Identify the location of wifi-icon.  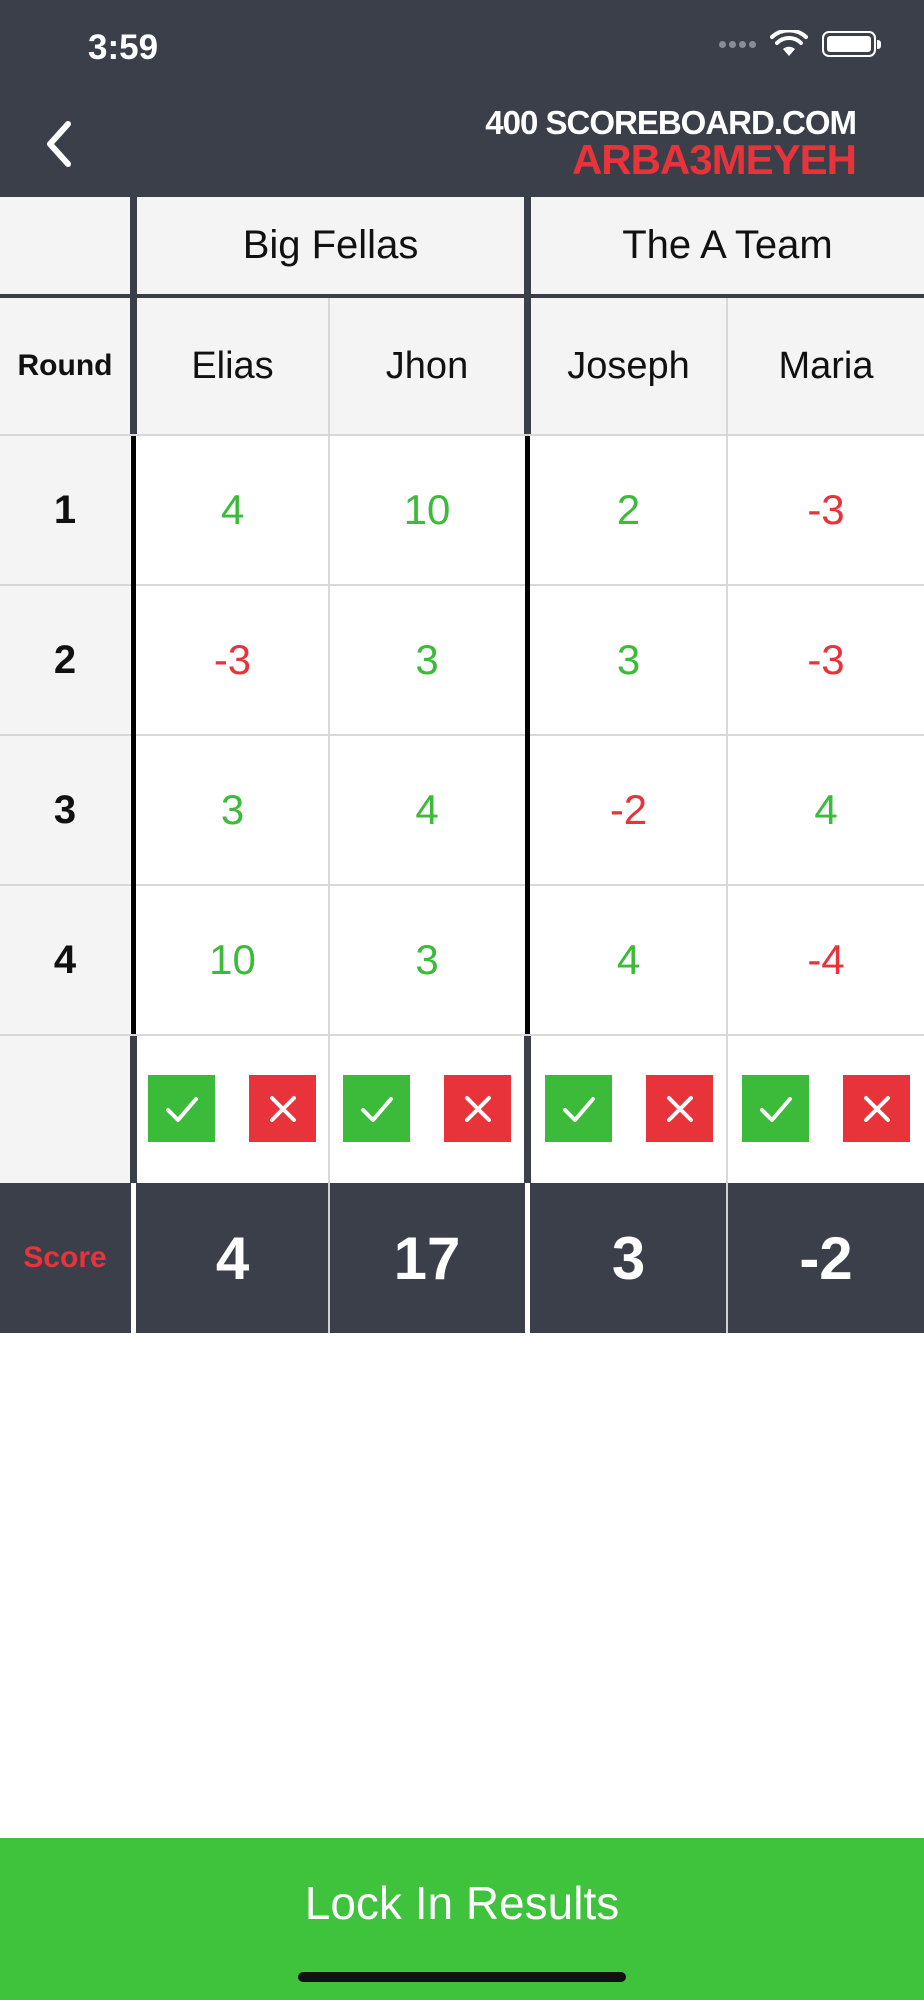
(789, 43).